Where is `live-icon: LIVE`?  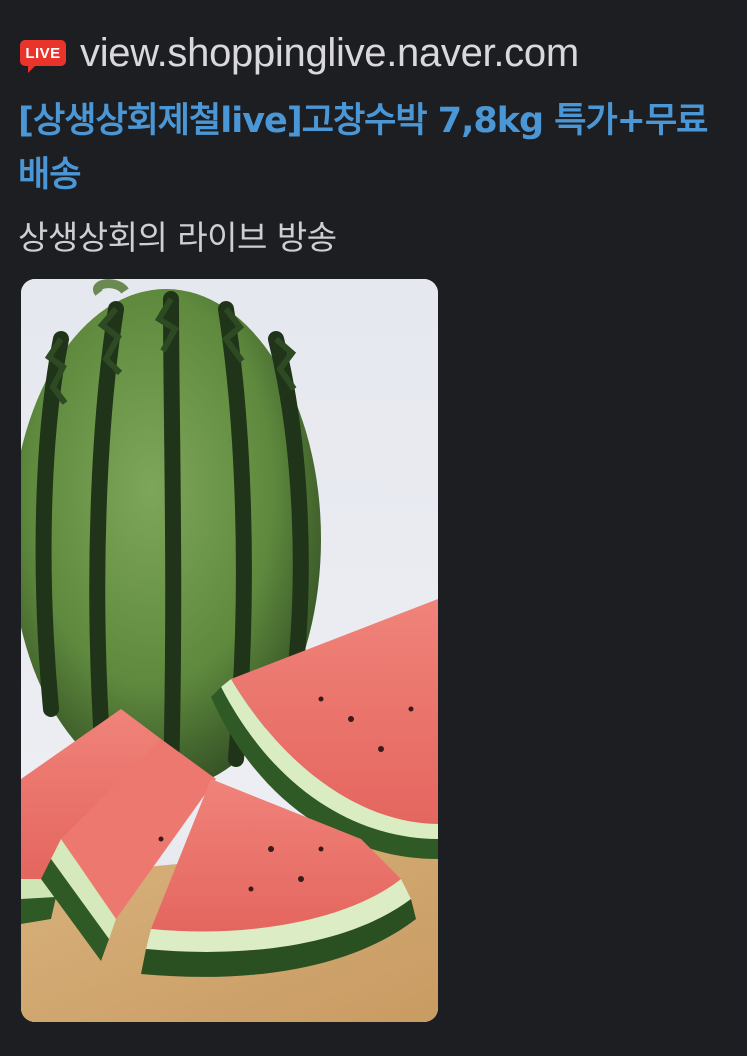
live-icon: LIVE is located at coordinates (43, 56).